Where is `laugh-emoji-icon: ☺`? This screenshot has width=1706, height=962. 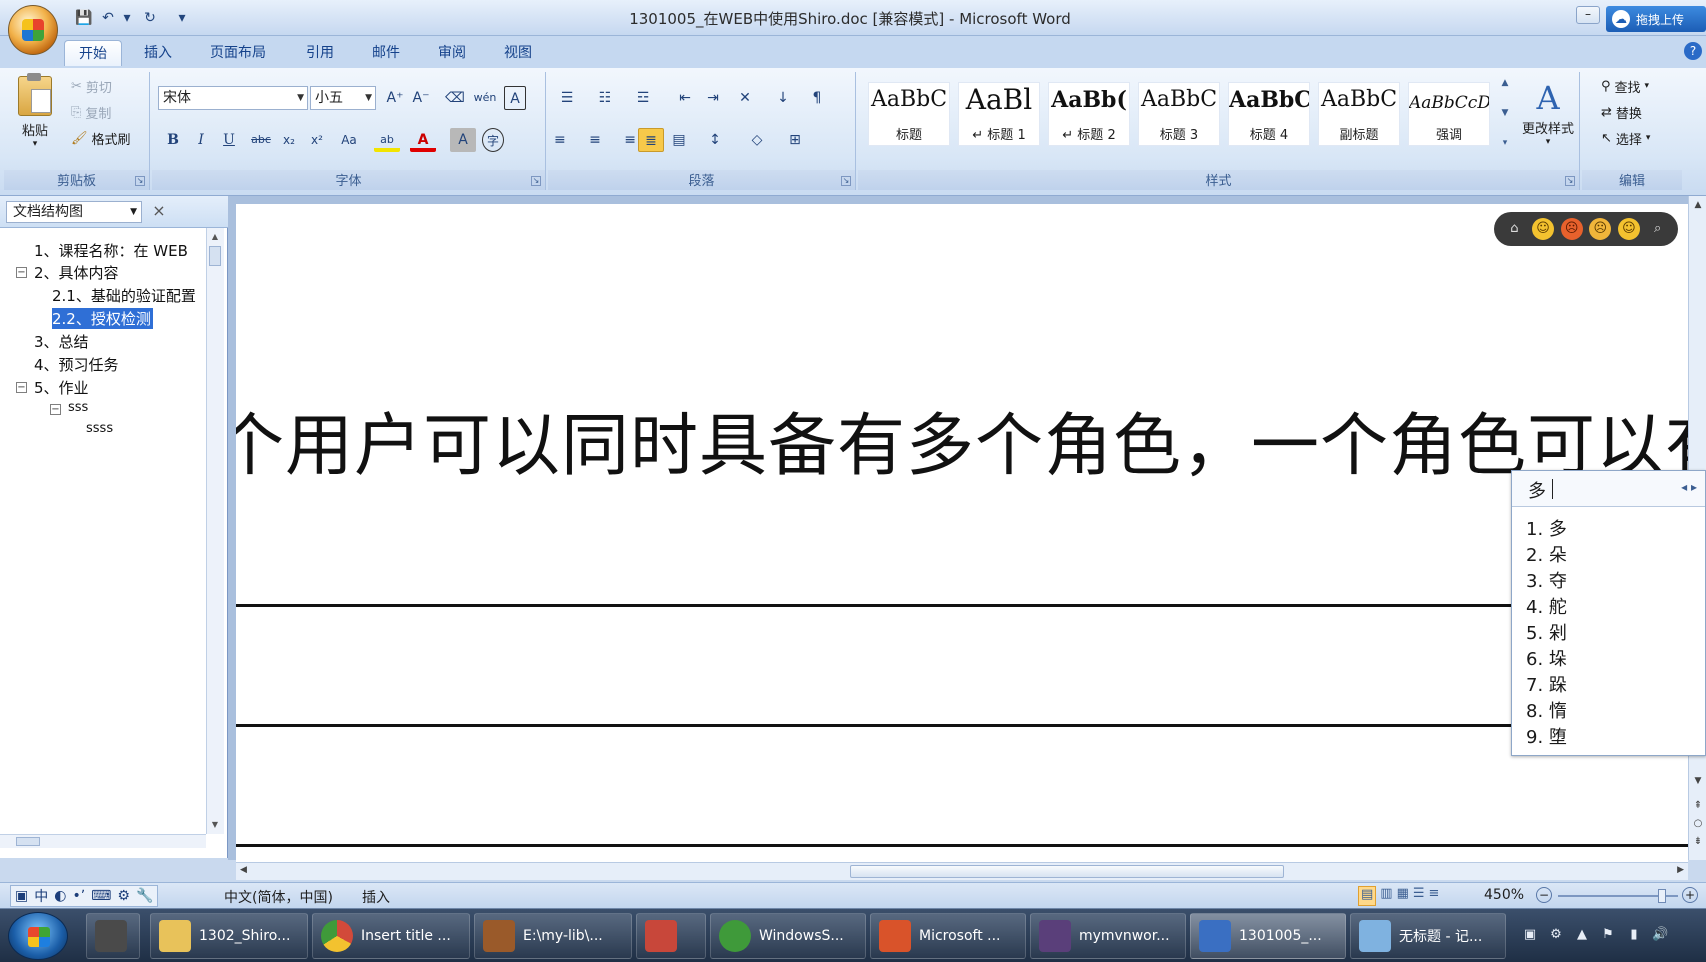
laugh-emoji-icon: ☺ is located at coordinates (1628, 229).